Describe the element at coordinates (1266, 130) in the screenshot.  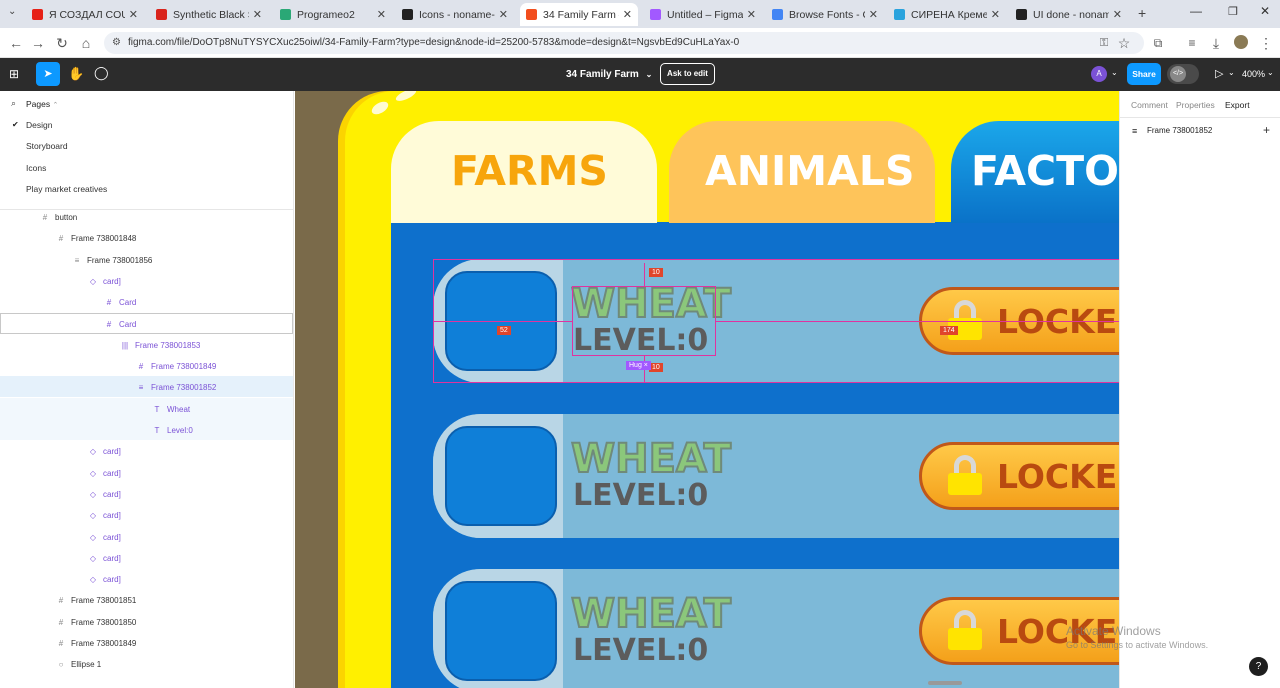
I see `add-export-icon: +` at that location.